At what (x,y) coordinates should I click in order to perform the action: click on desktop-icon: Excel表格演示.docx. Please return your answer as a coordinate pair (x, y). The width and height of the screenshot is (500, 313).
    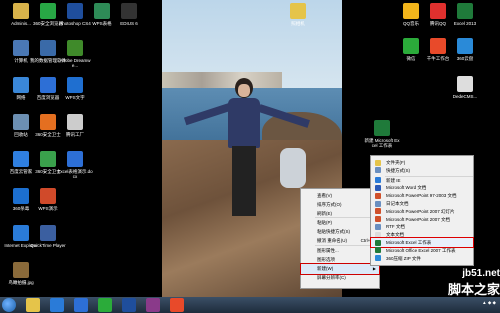
    Looking at the image, I should click on (75, 165).